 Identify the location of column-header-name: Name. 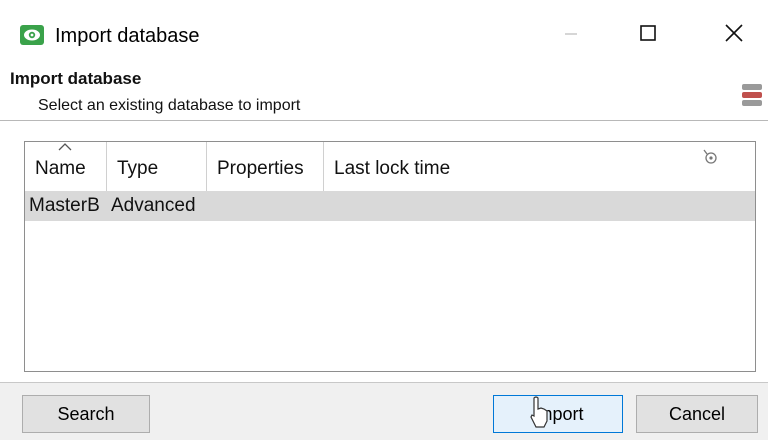
(66, 168).